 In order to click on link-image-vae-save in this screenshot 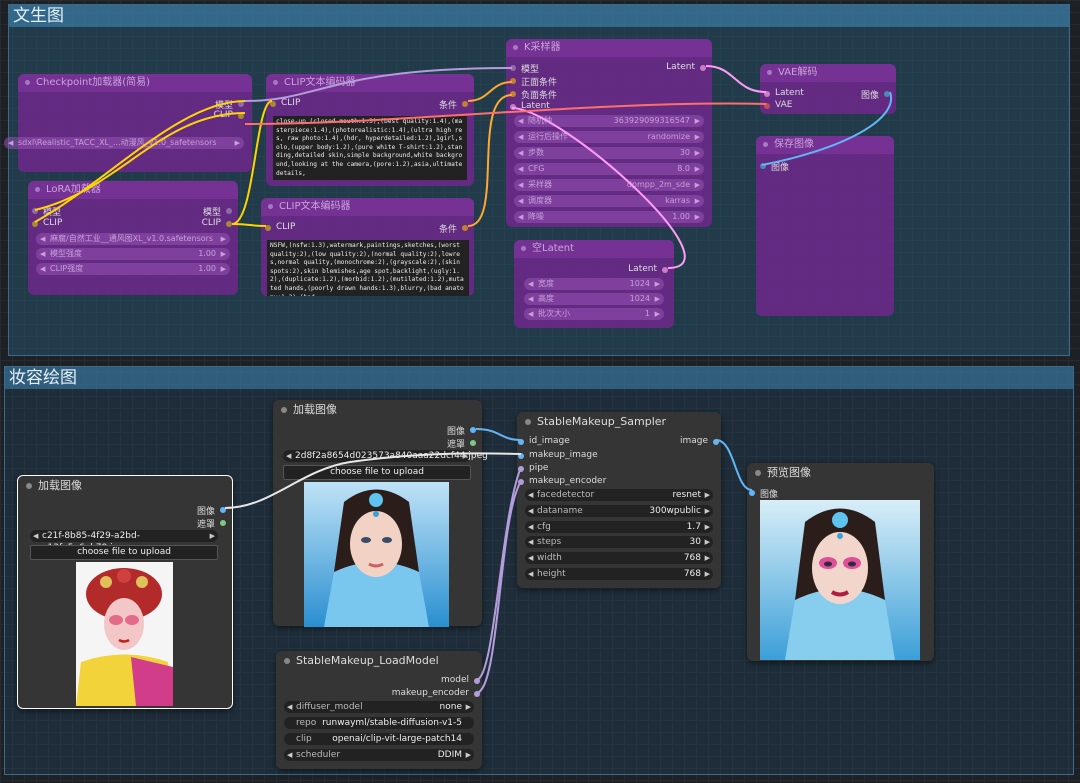, I will do `click(827, 128)`.